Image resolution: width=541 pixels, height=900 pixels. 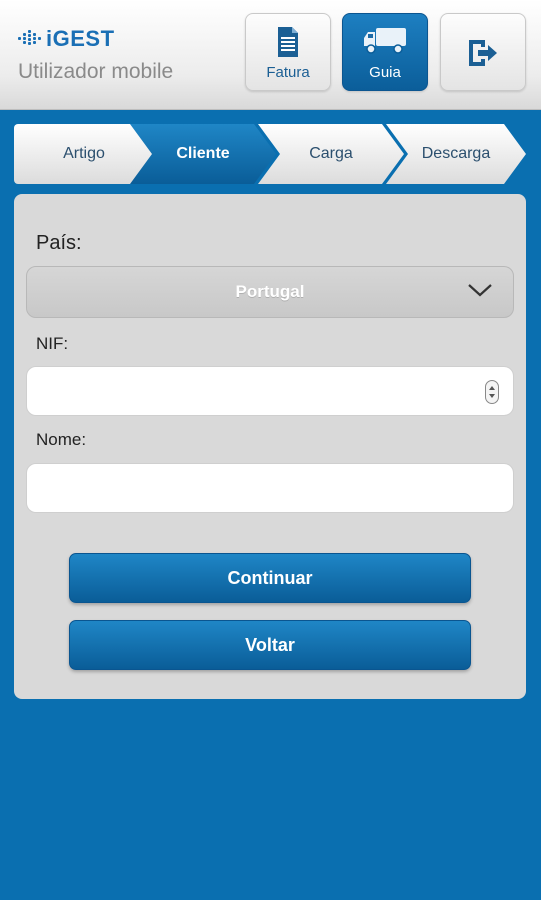 I want to click on guia-button: Guia, so click(x=385, y=52).